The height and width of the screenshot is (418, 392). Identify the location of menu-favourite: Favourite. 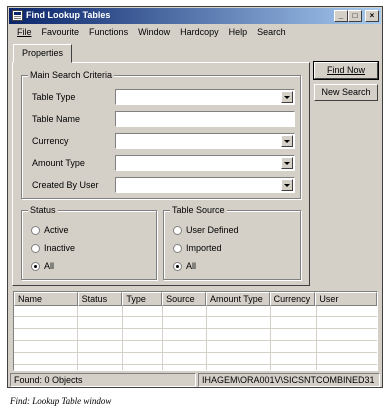
(61, 33).